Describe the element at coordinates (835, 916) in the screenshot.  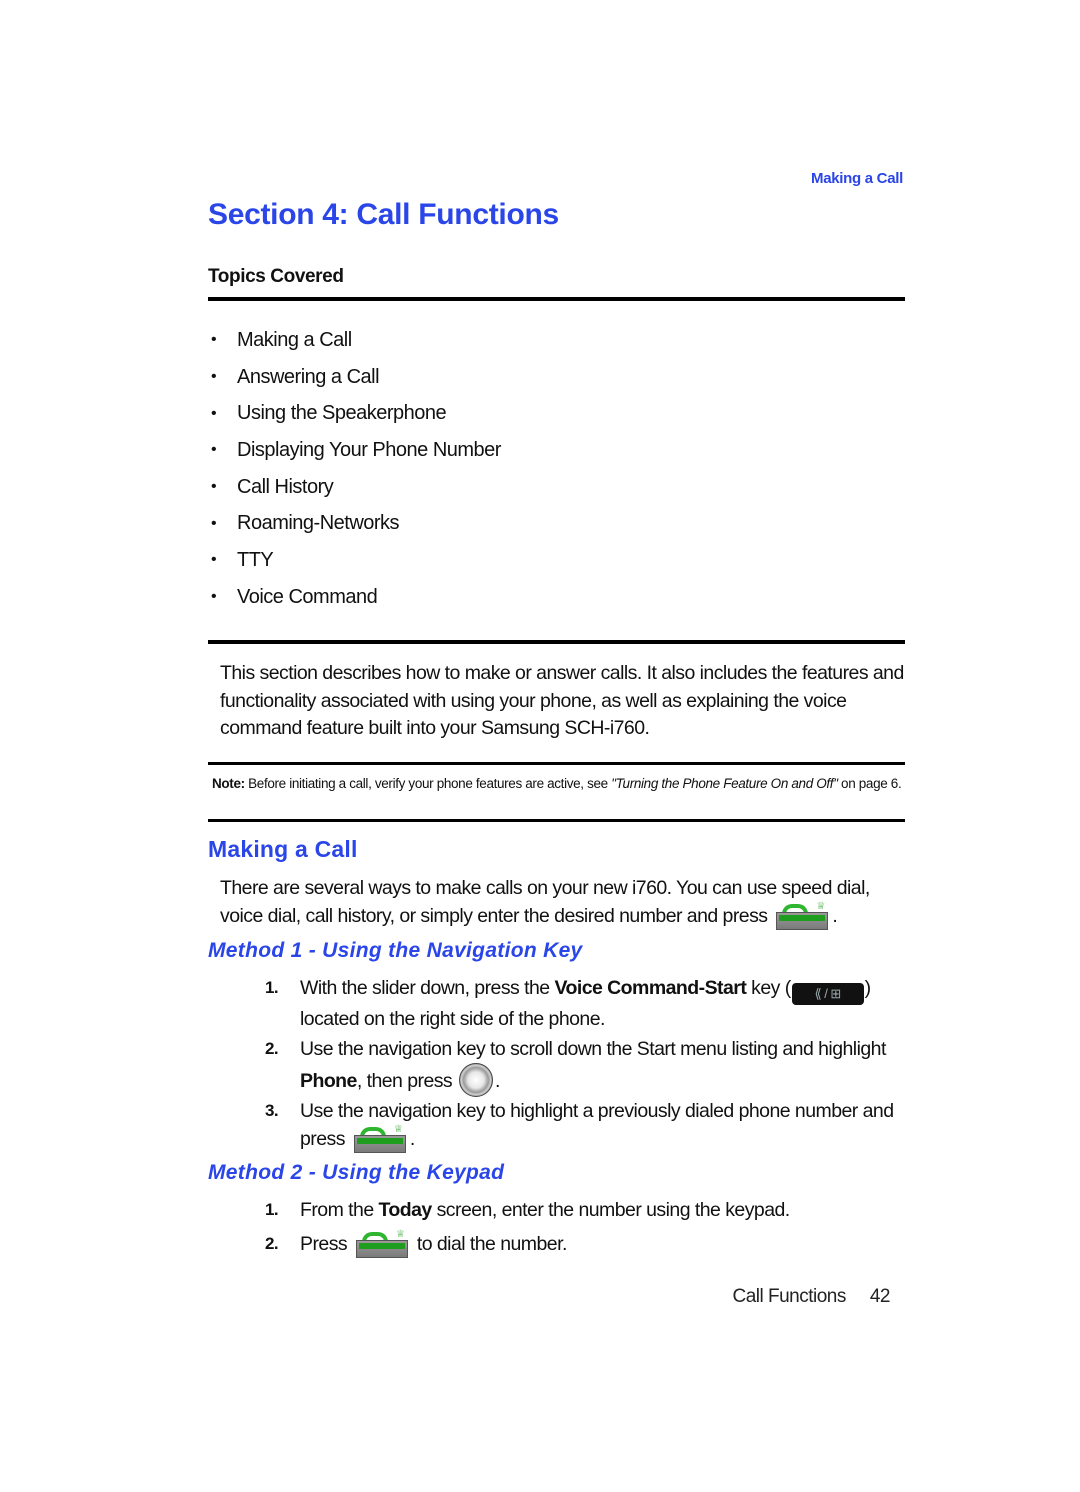
I see `paragraph-text-end: .` at that location.